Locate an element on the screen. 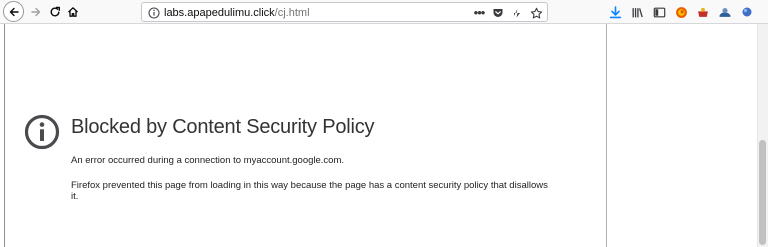 The image size is (768, 247). url-path: /cj.html is located at coordinates (292, 13).